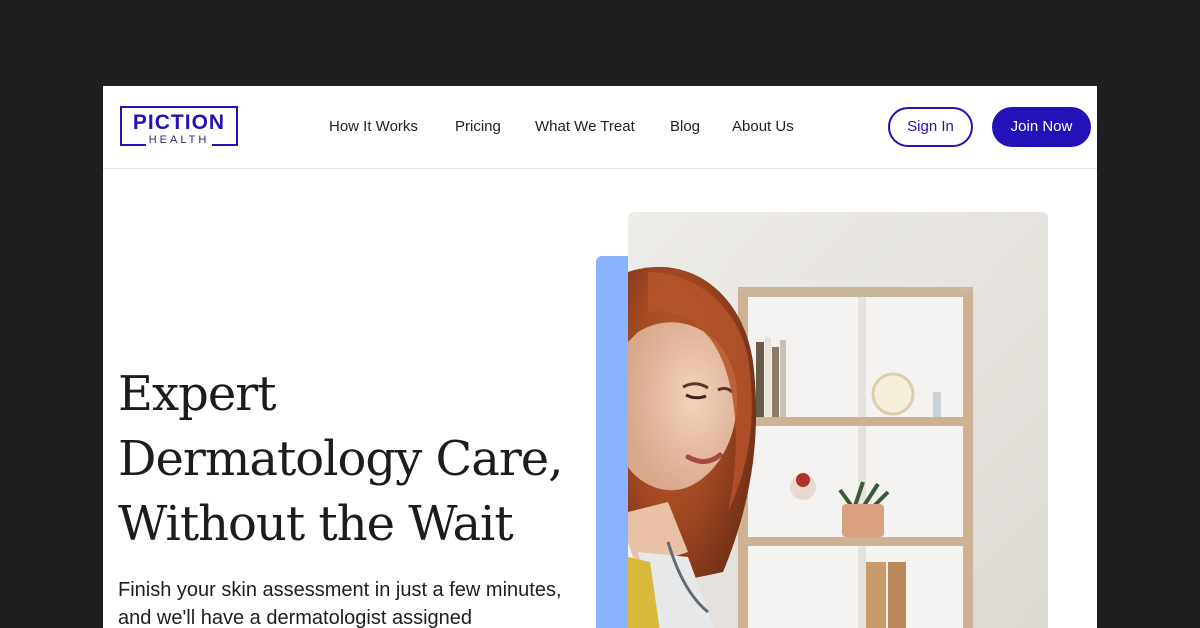  I want to click on nav-blog: Blog, so click(685, 127).